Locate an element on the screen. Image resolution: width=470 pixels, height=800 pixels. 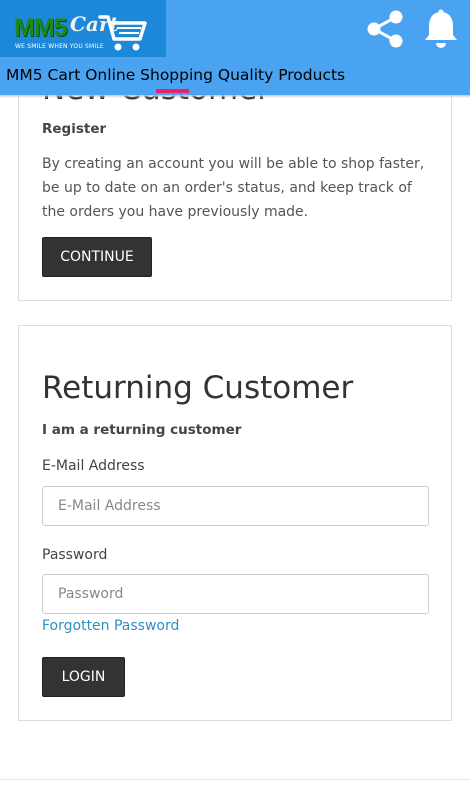
forgotten-password-link: Forgotten Password is located at coordinates (110, 626).